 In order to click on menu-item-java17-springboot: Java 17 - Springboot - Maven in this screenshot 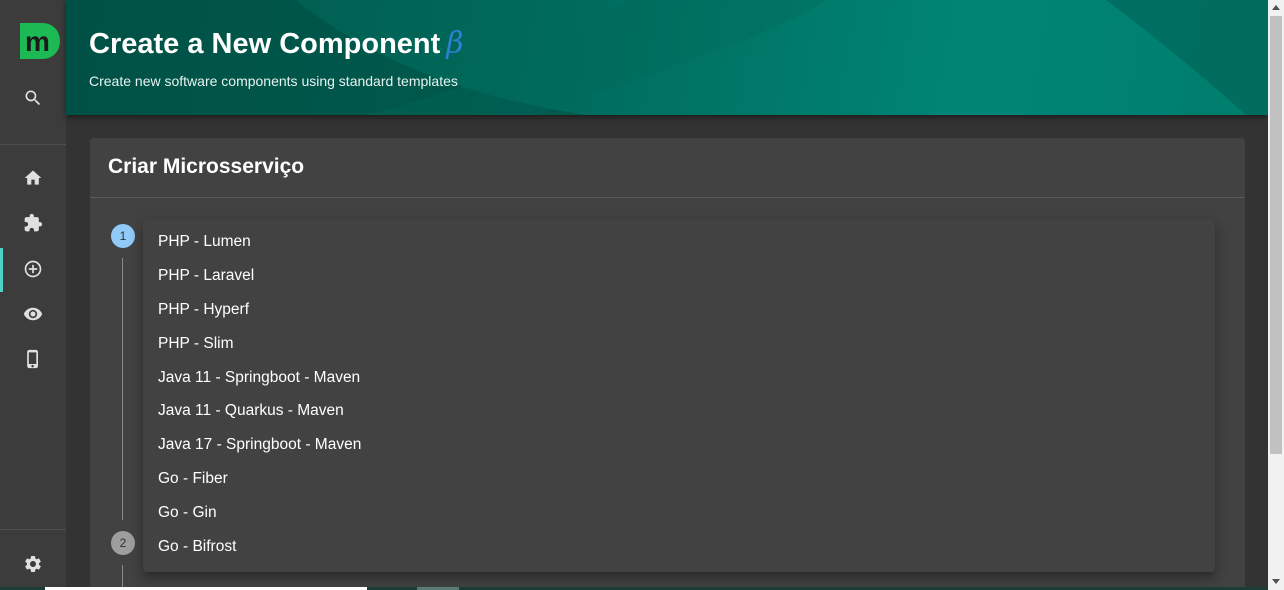, I will do `click(679, 445)`.